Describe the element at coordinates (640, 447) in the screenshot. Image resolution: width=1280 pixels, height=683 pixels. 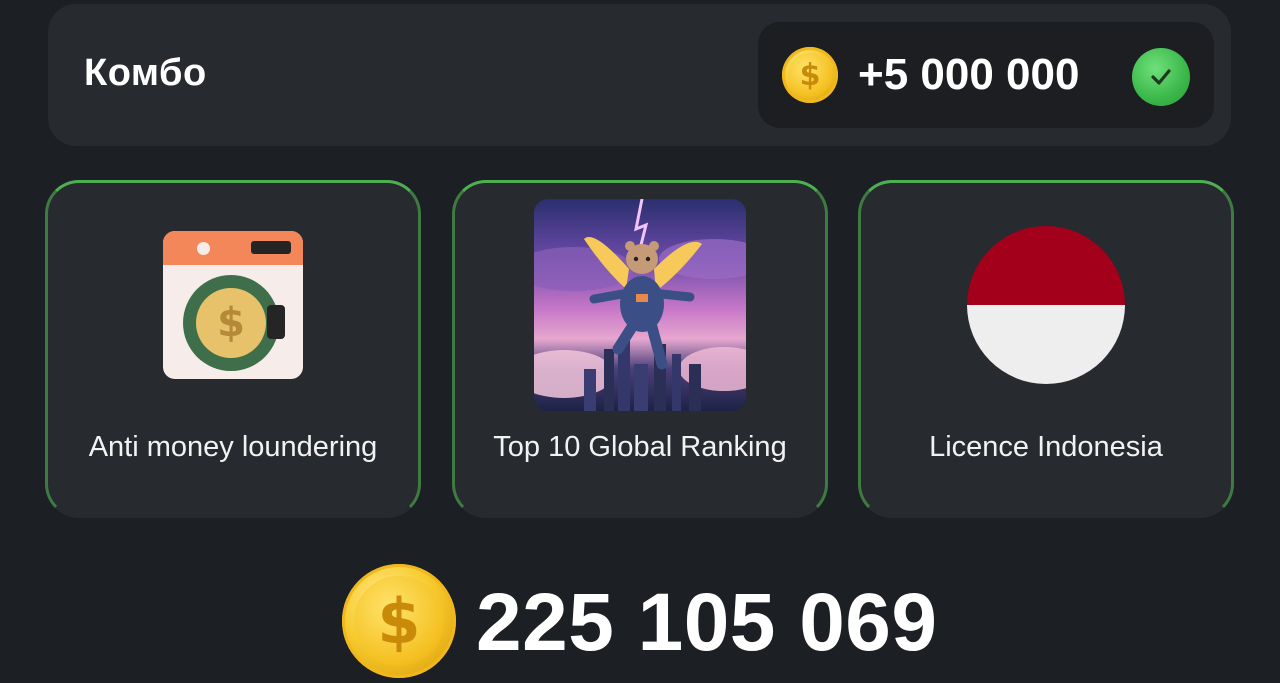
I see `card-label: Top 10 Global Ranking` at that location.